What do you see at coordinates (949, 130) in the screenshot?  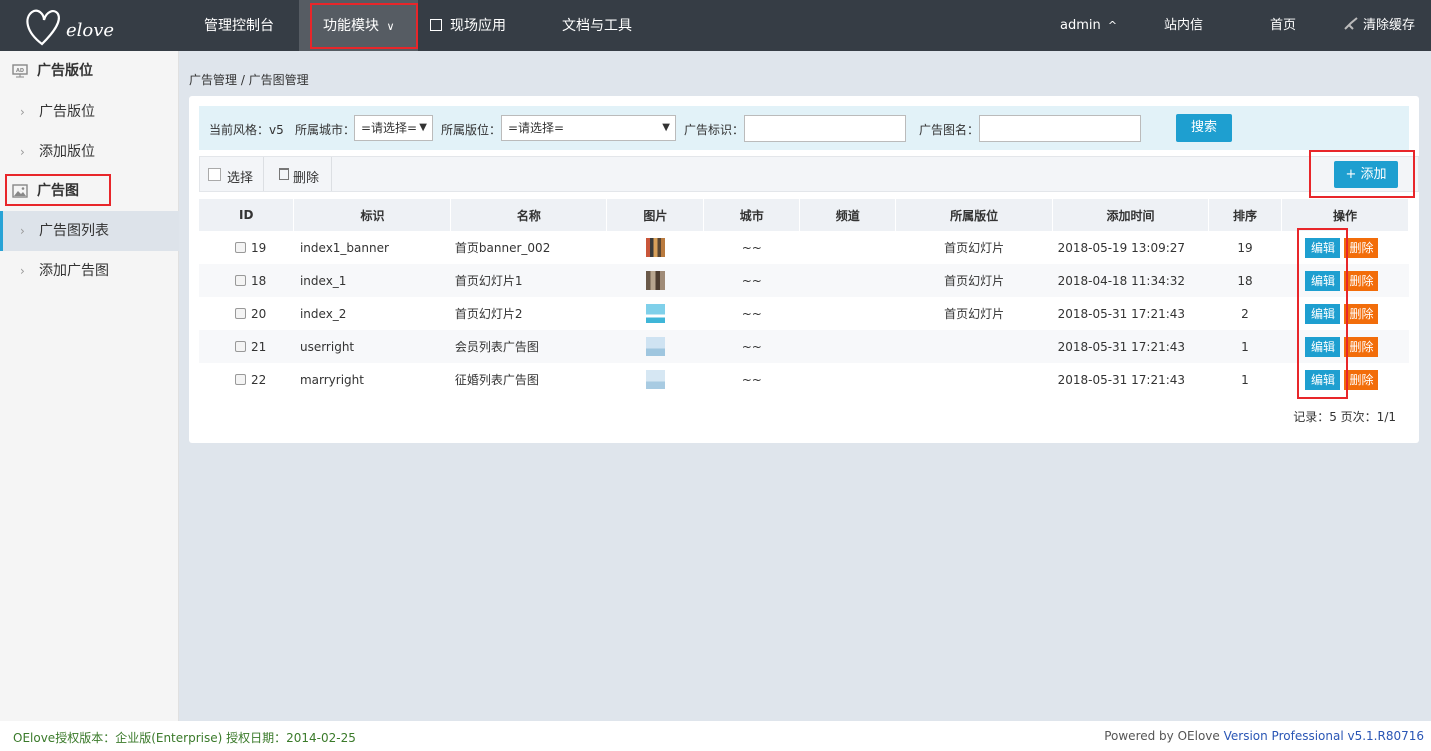 I see `image-name-label: 广告图名：` at bounding box center [949, 130].